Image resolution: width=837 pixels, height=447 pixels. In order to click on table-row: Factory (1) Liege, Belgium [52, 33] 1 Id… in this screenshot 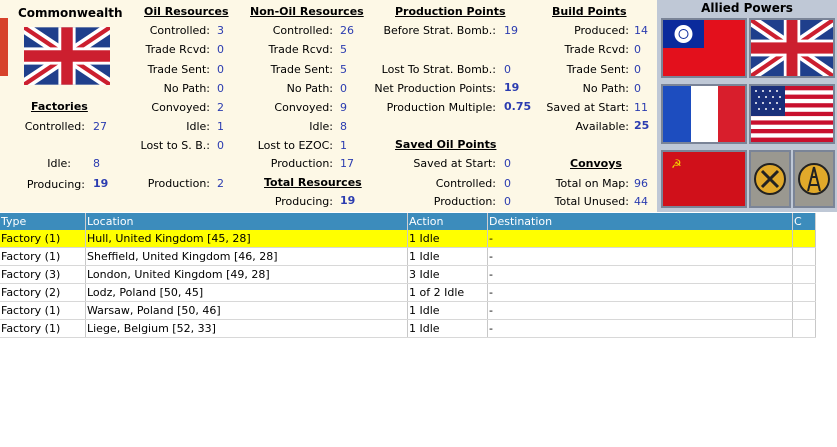, I will do `click(408, 328)`.